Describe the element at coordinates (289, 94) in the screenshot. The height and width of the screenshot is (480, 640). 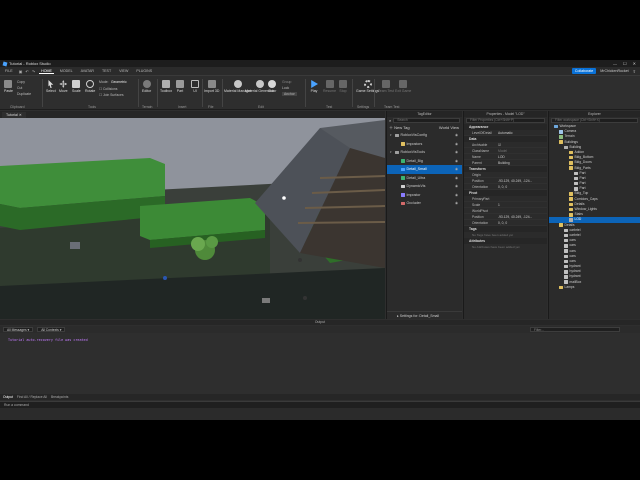
I see `anchor-button: Anchor` at that location.